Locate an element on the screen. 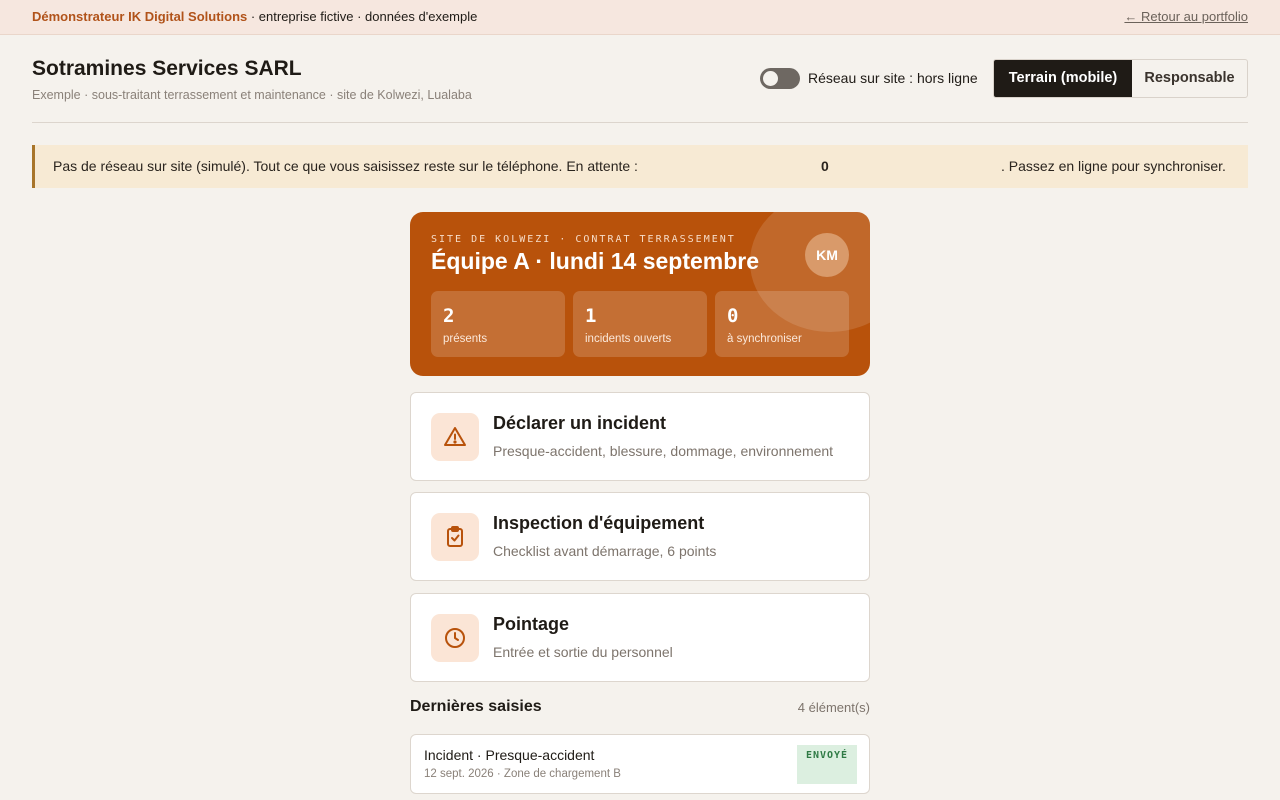 Image resolution: width=1280 pixels, height=800 pixels. company-title: Sotramines Services SARL is located at coordinates (167, 68).